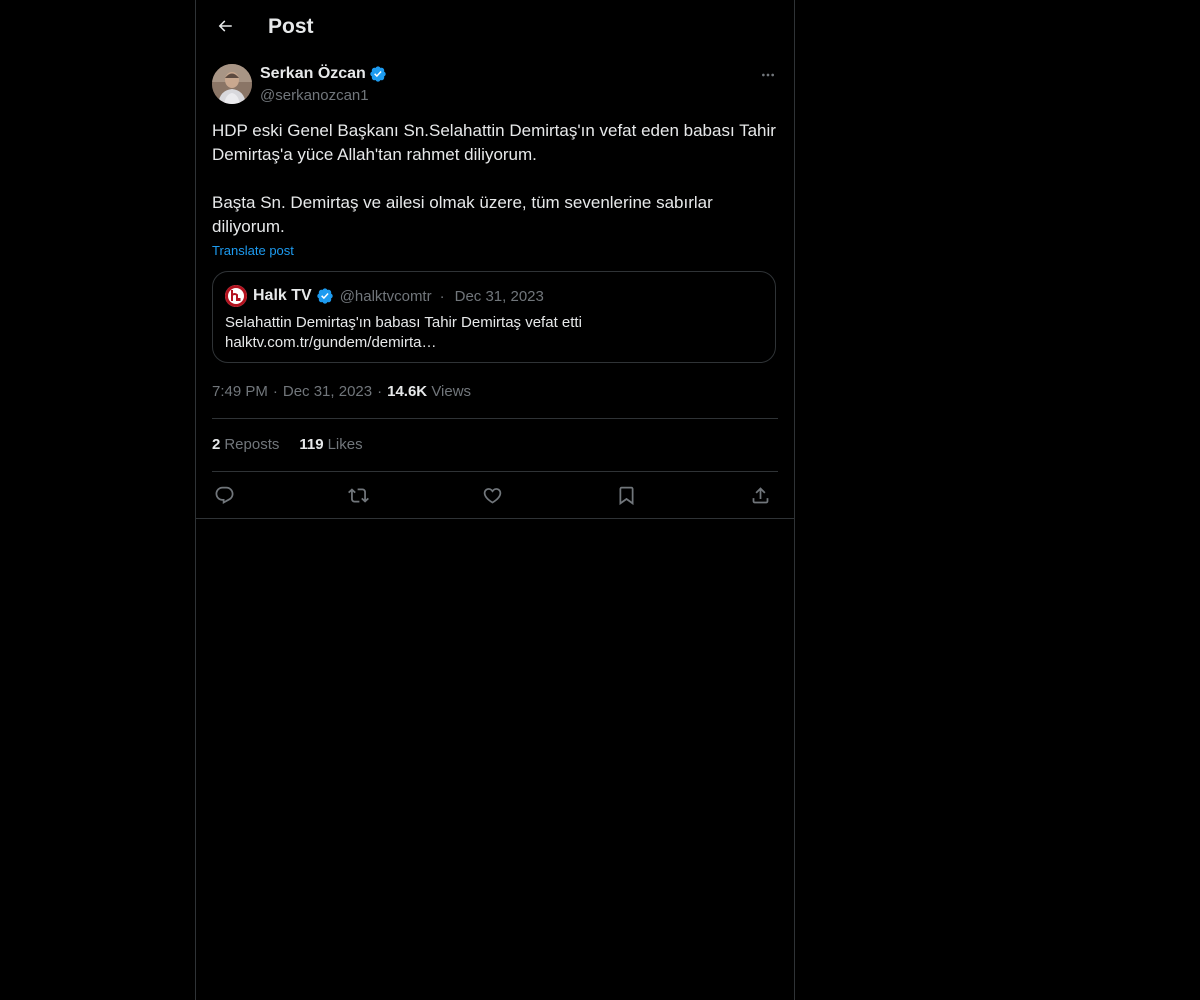 This screenshot has height=1000, width=1200. I want to click on post-time: 7:49 PM, so click(240, 391).